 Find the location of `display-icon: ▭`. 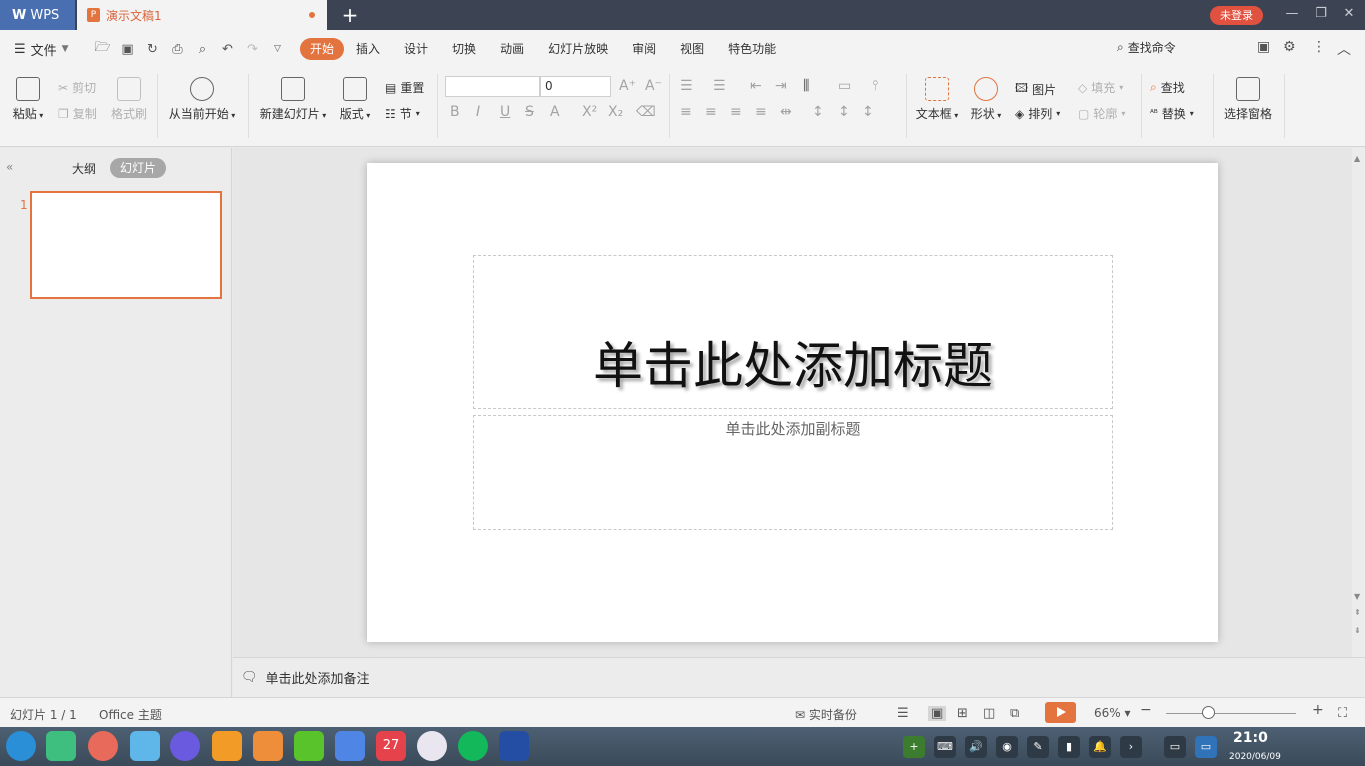

display-icon: ▭ is located at coordinates (1206, 747).